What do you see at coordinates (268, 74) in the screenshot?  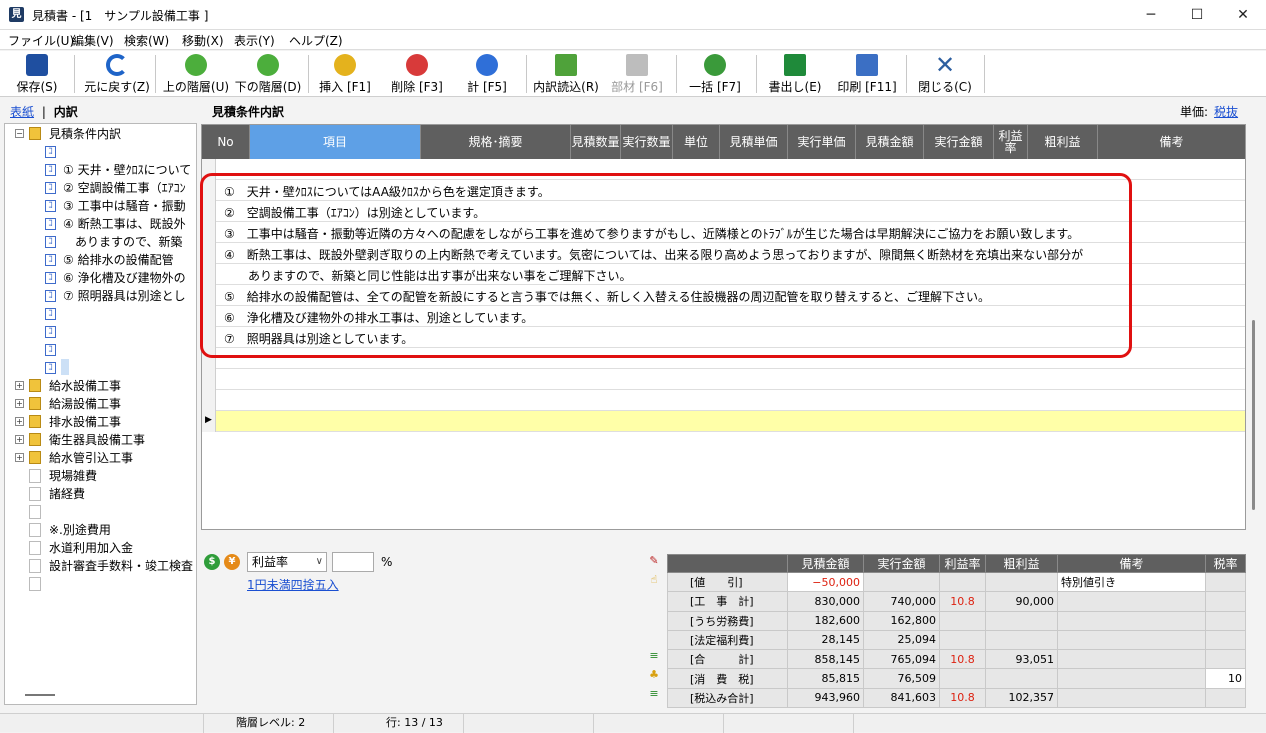 I see `down-level-button: 下の階層(D)` at bounding box center [268, 74].